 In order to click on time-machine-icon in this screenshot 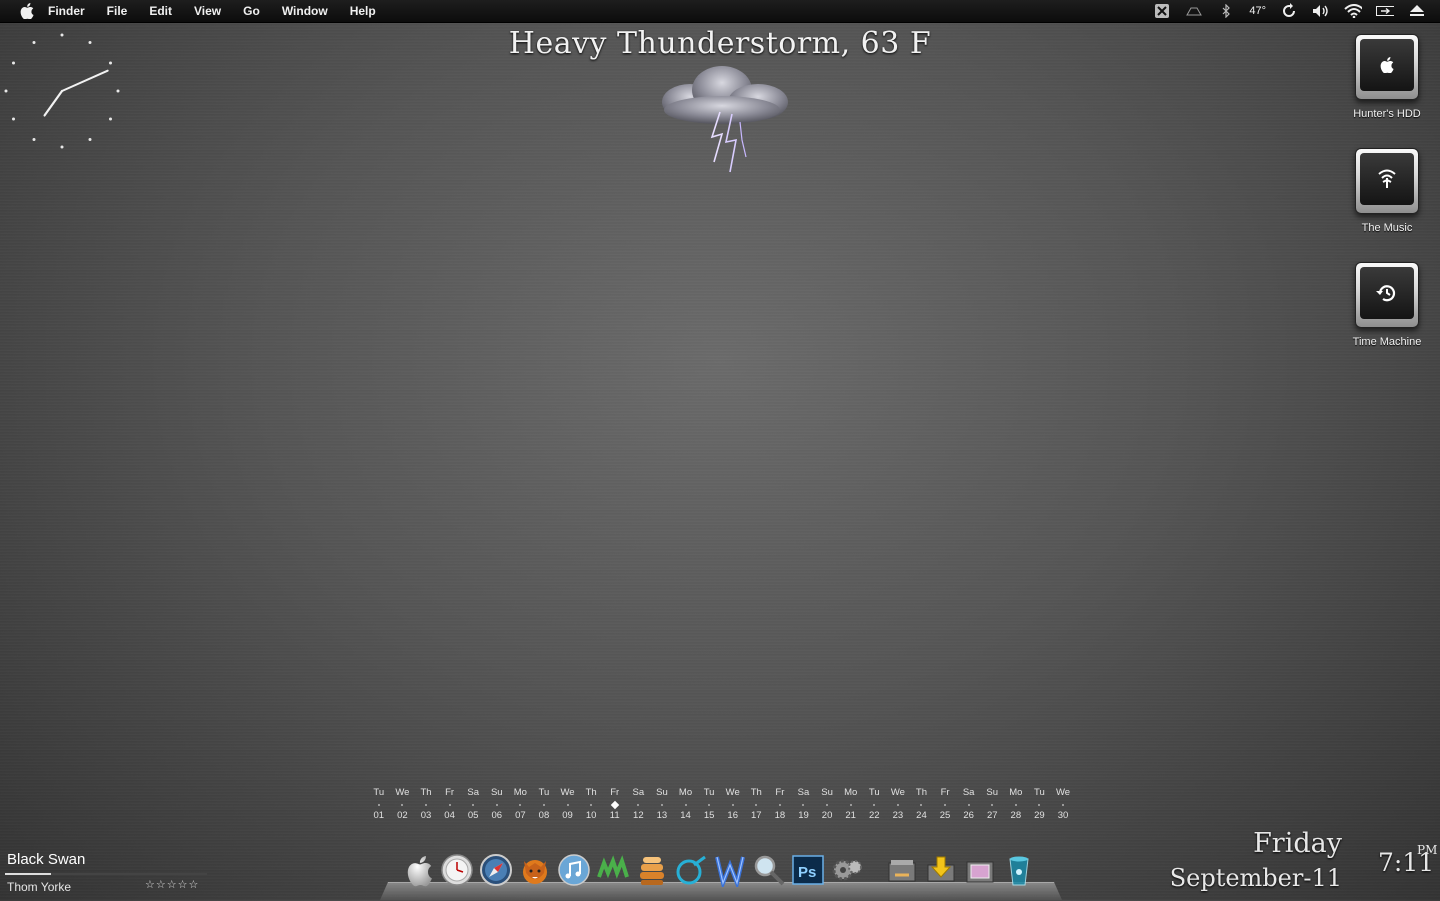, I will do `click(1386, 293)`.